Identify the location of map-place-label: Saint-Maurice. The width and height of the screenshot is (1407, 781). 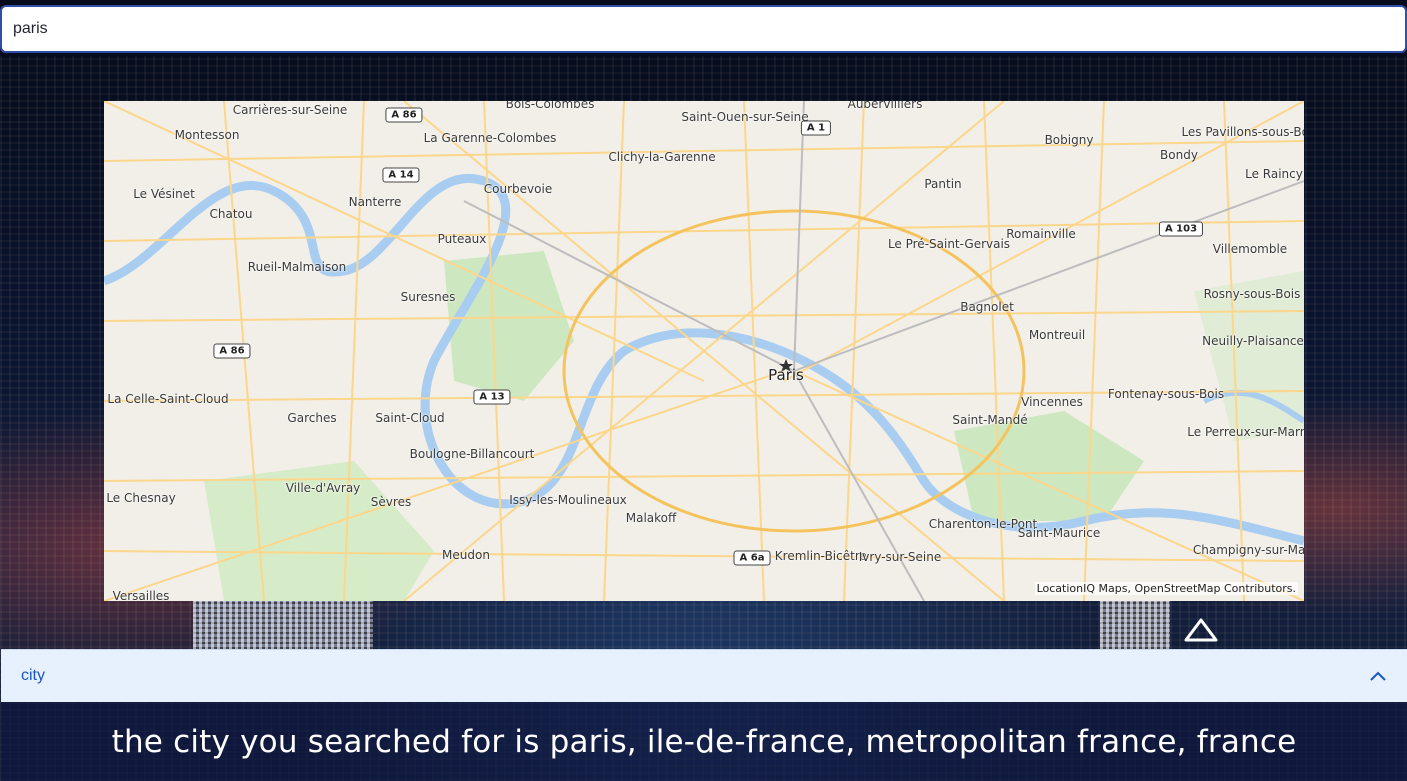
(1059, 533).